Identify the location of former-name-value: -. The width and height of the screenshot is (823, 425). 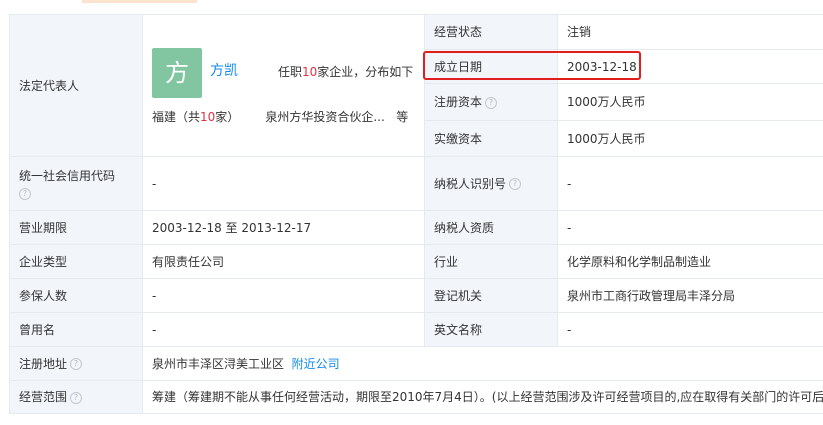
(283, 329).